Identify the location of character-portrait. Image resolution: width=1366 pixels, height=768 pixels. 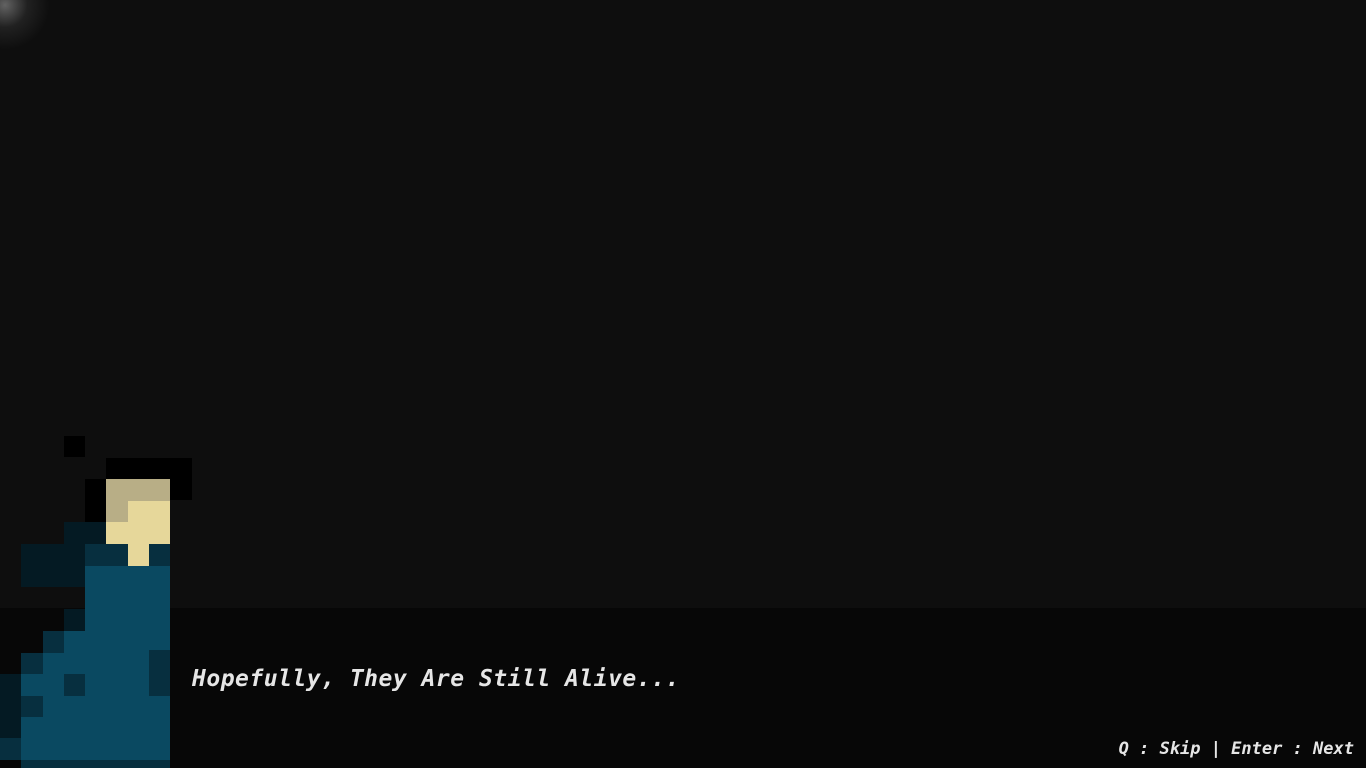
(96, 602).